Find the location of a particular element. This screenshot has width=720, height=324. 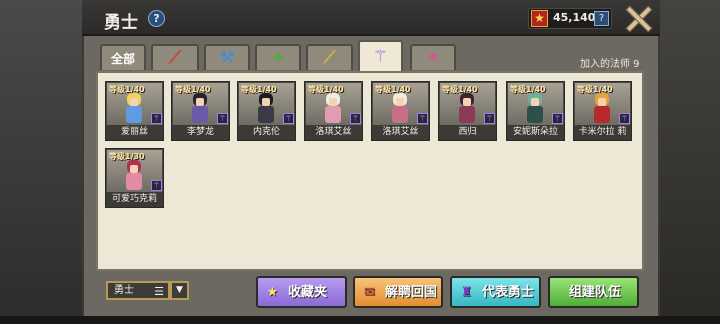

hero-card: 等级1/30 ⚚ 可爱巧克莉 is located at coordinates (134, 178).